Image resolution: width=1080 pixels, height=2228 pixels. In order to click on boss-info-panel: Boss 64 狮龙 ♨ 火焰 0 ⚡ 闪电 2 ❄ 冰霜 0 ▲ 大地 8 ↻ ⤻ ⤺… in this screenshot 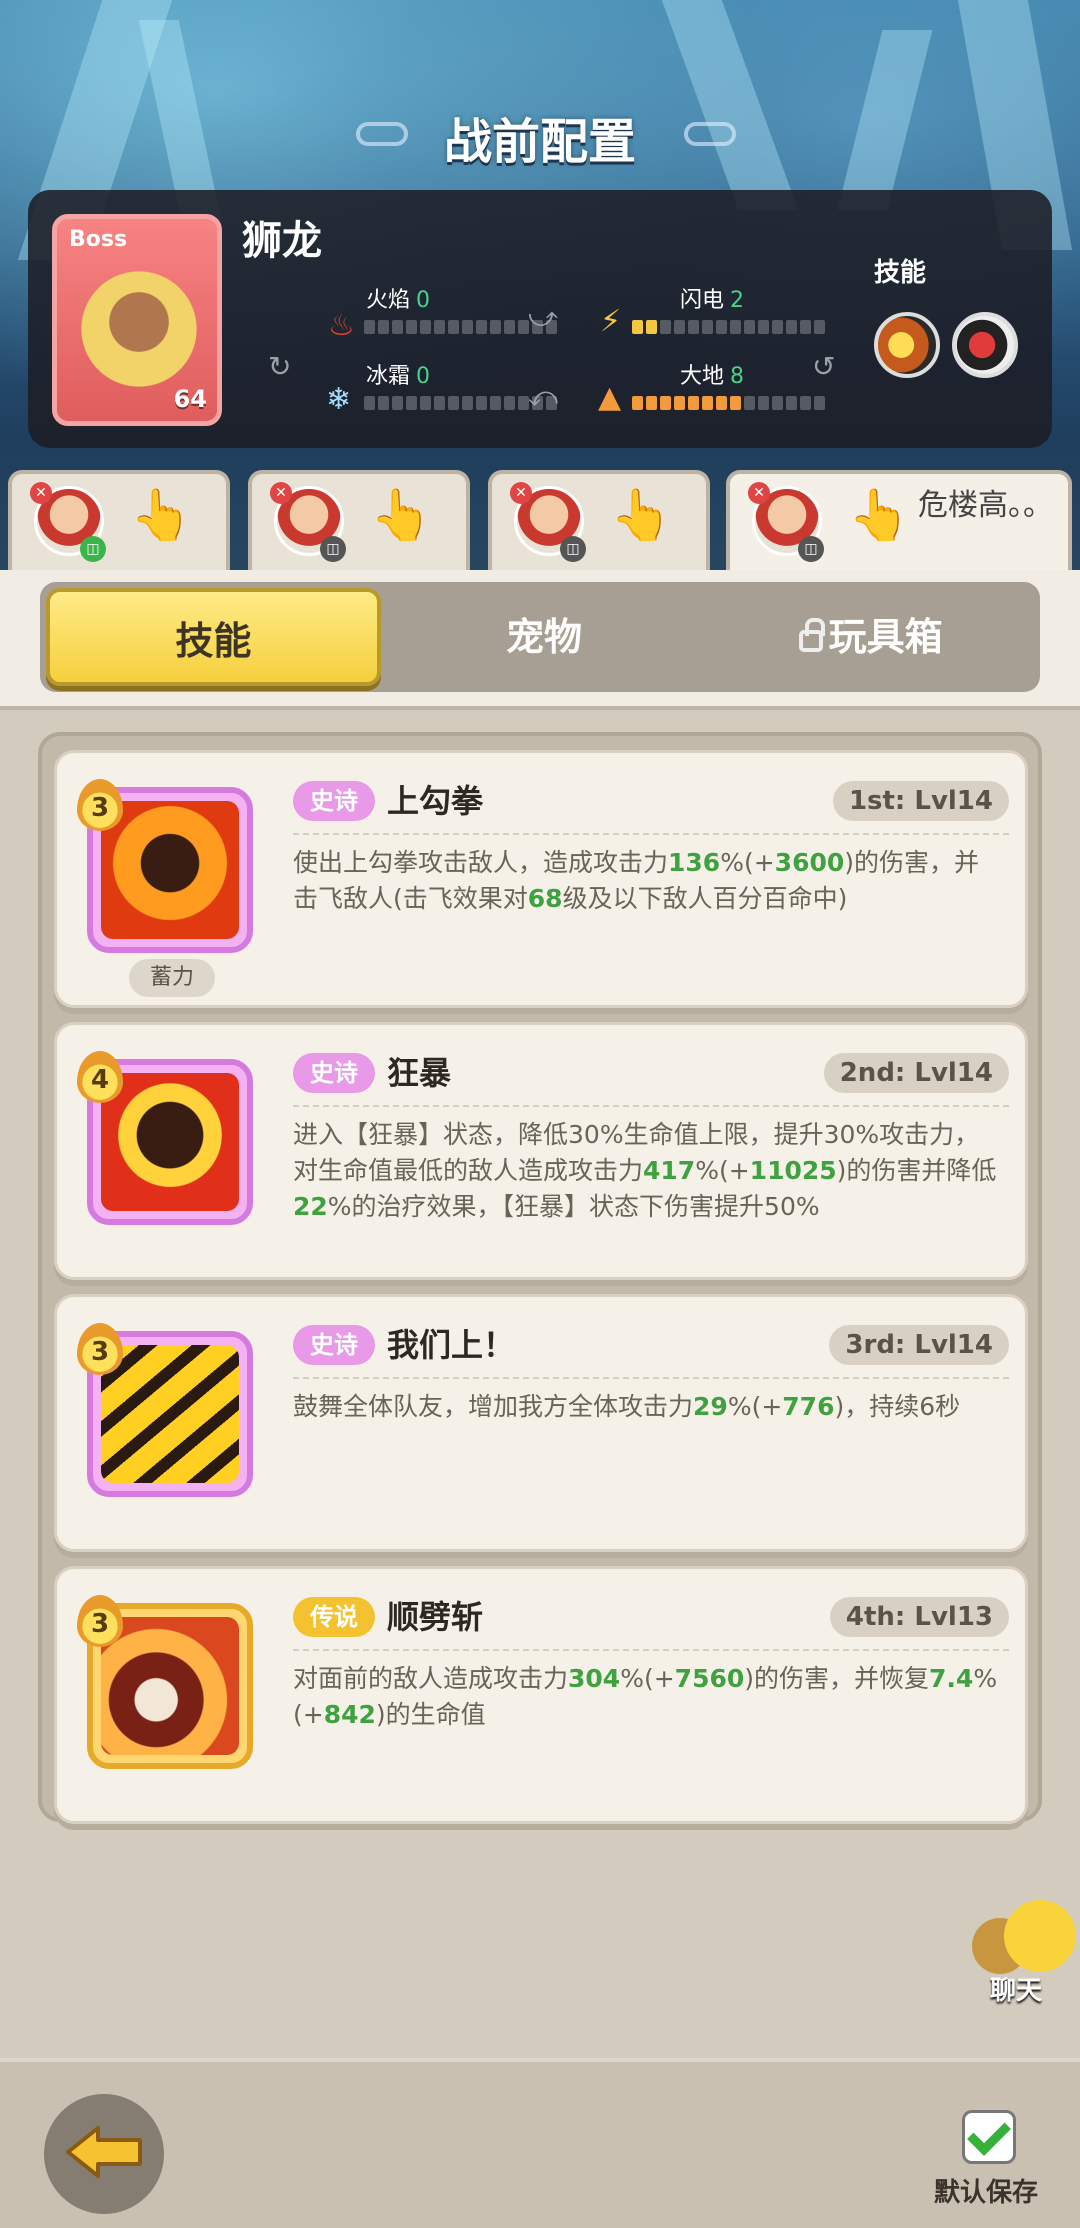, I will do `click(540, 319)`.